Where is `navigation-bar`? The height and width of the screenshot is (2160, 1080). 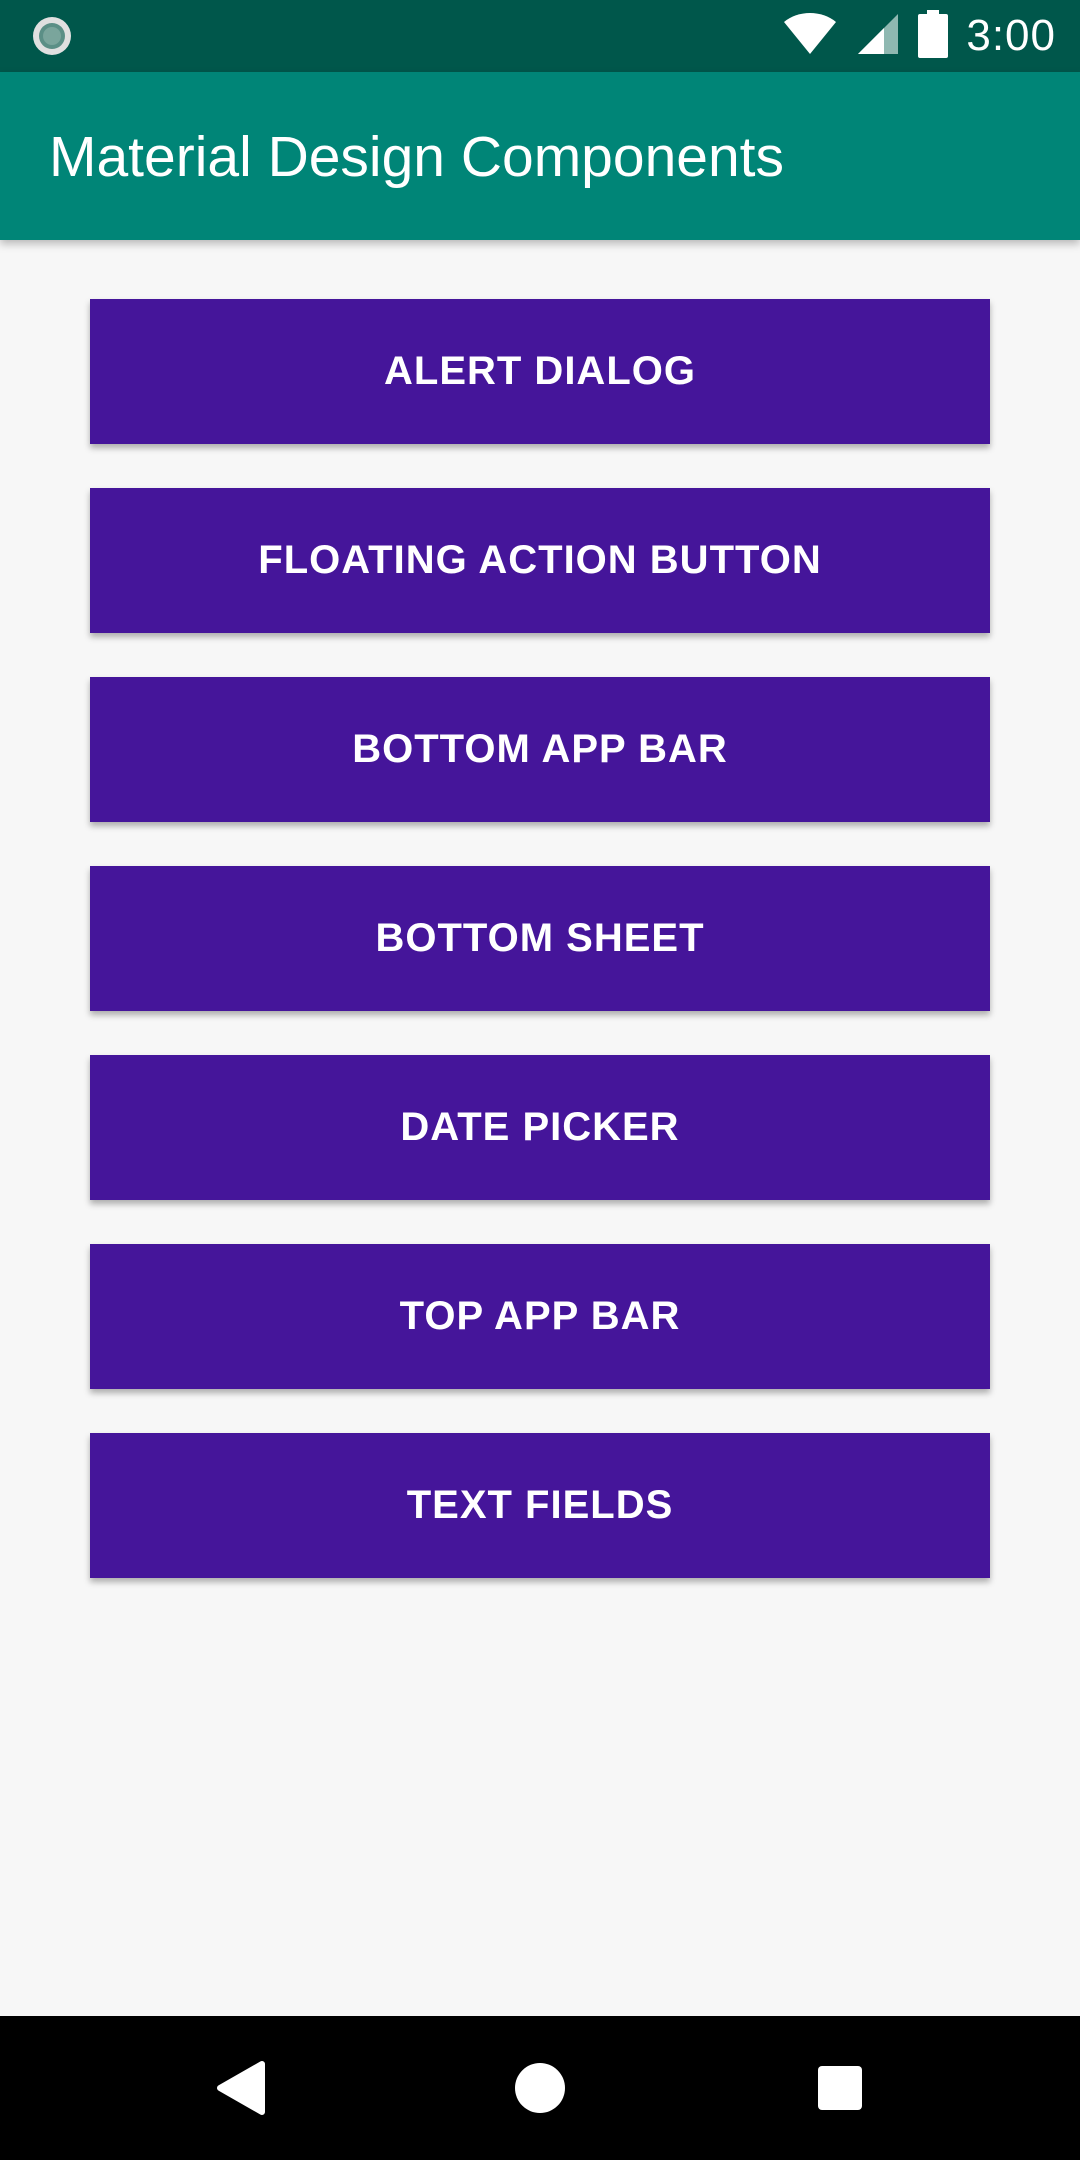 navigation-bar is located at coordinates (540, 2088).